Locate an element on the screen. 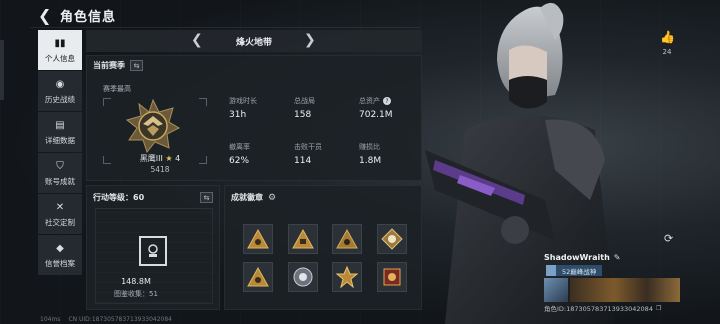 The height and width of the screenshot is (324, 720). player-name: ShadowWraith is located at coordinates (577, 257).